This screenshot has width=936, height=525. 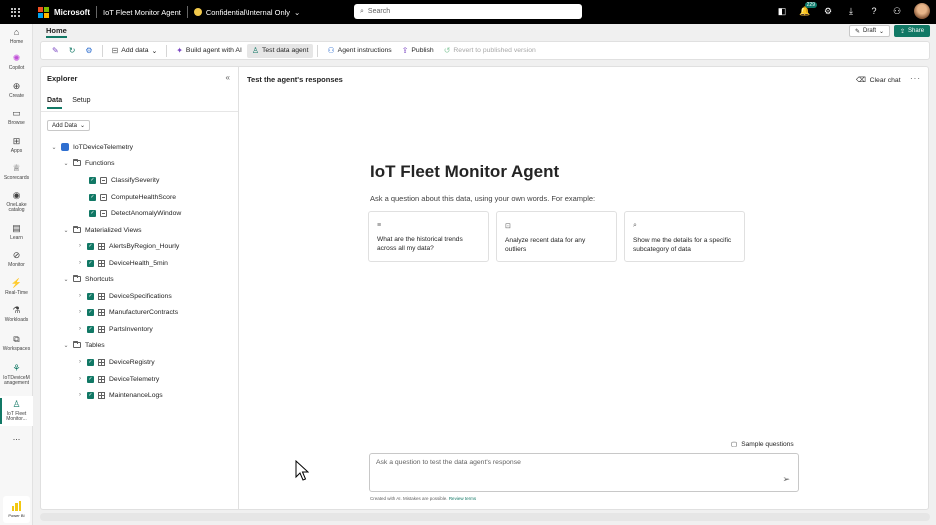 I want to click on item-label: DeviceRegistry, so click(x=132, y=362).